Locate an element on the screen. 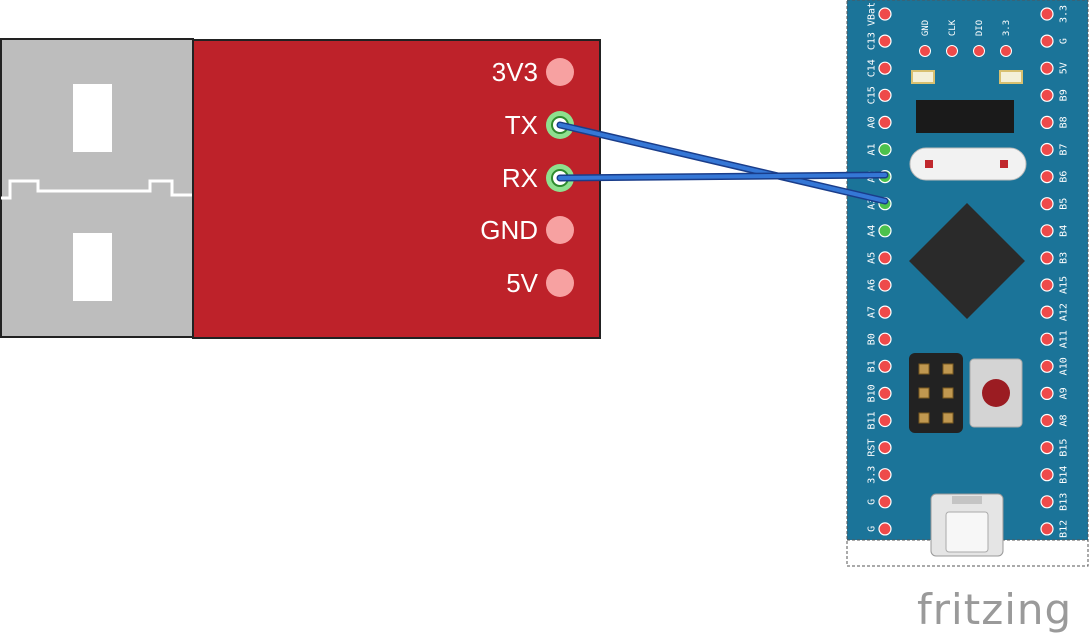 Image resolution: width=1089 pixels, height=636 pixels. usb-connector-slot-top is located at coordinates (92, 118).